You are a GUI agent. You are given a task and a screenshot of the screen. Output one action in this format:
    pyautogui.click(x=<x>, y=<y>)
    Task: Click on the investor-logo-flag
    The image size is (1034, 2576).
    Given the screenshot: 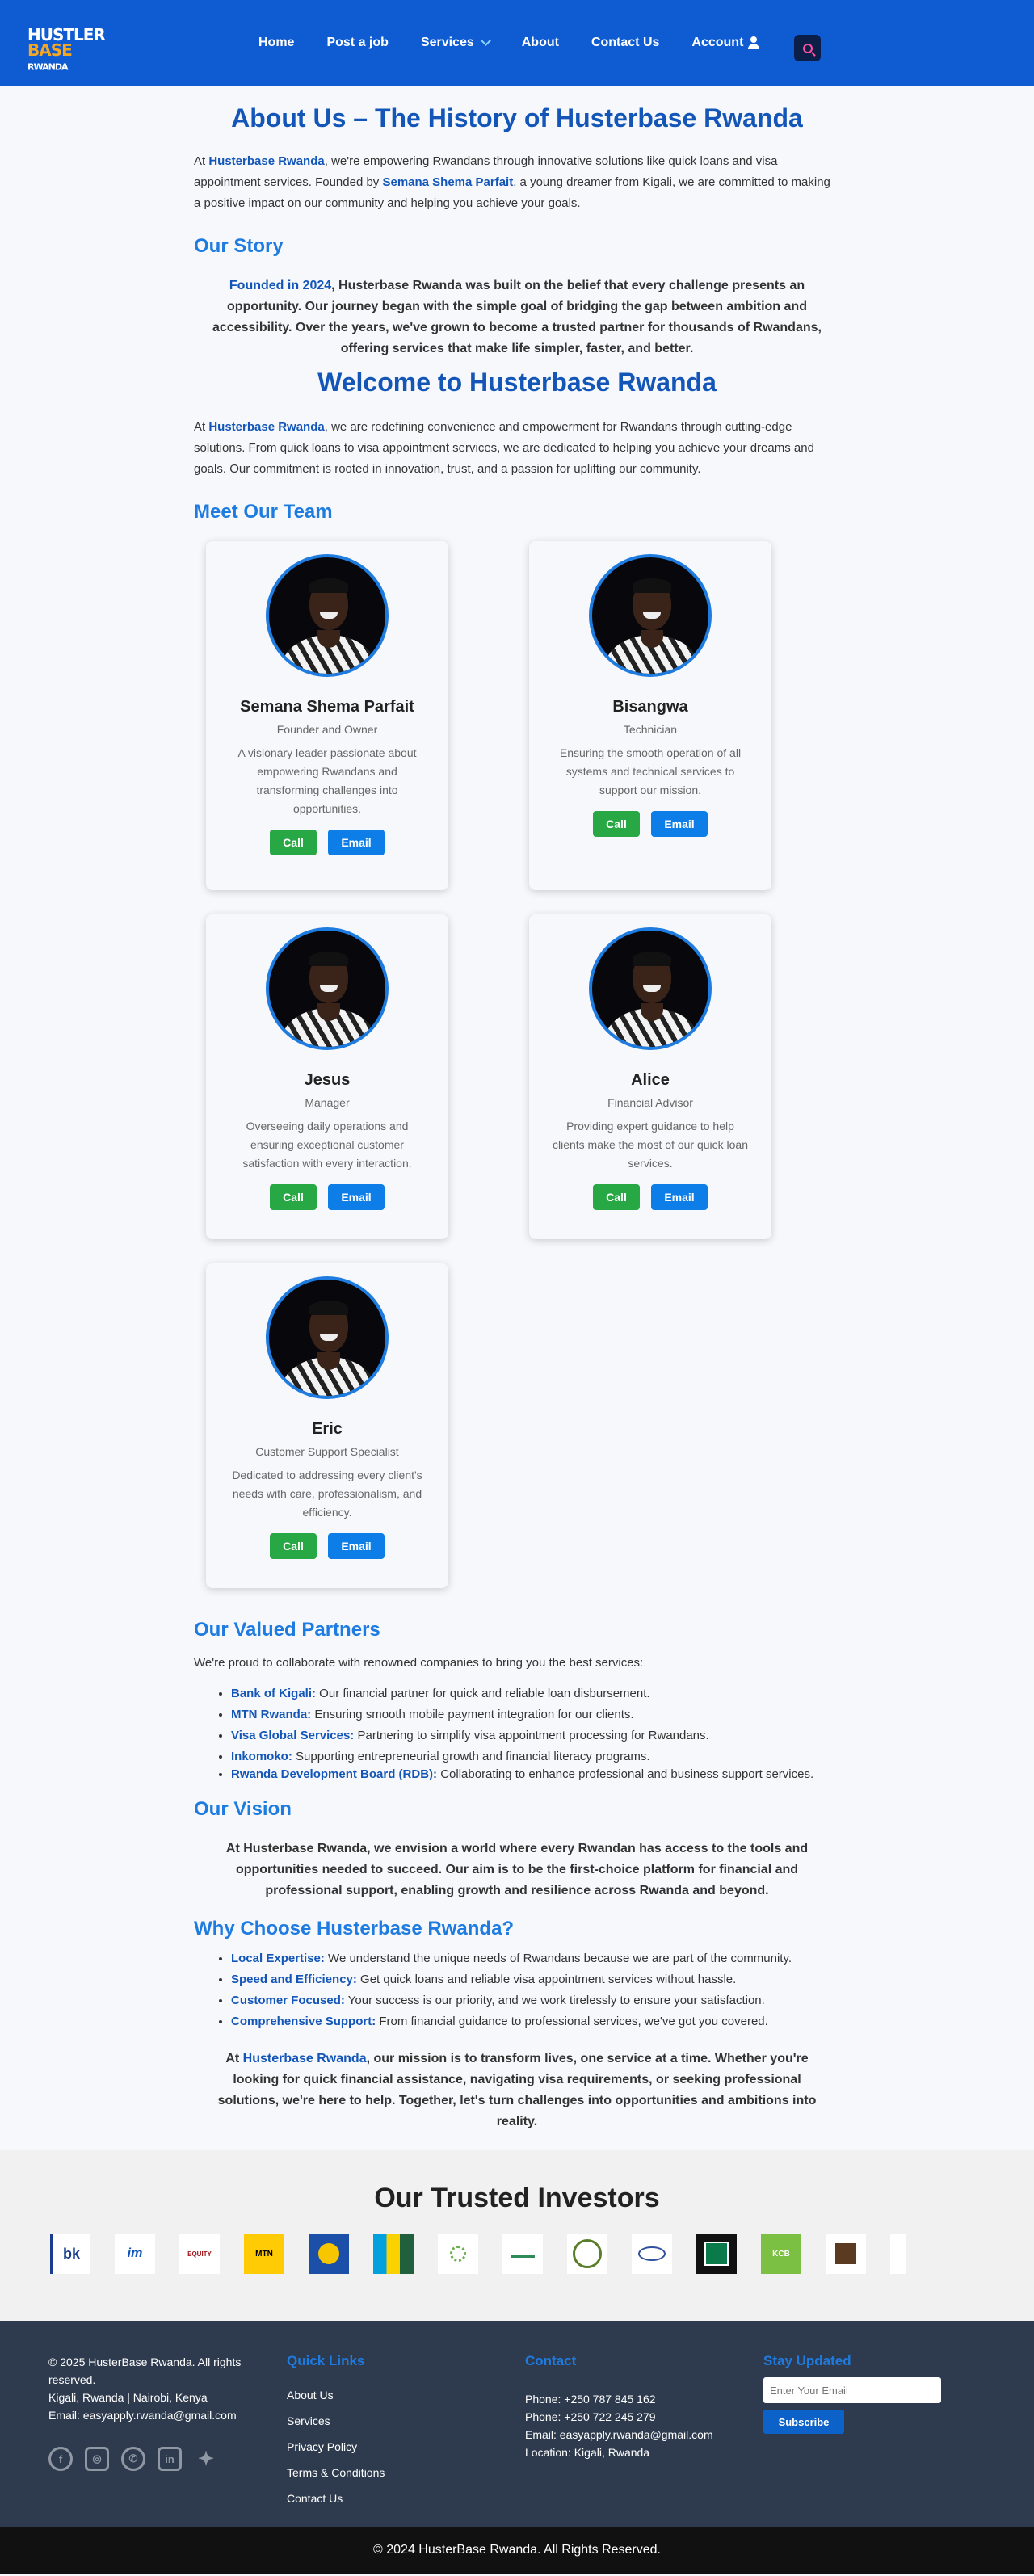 What is the action you would take?
    pyautogui.click(x=394, y=2254)
    